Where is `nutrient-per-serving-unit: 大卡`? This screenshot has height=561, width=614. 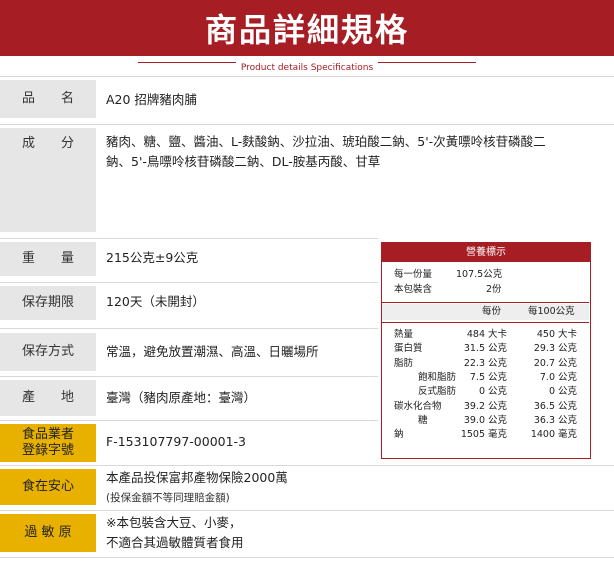
nutrient-per-serving-unit: 大卡 is located at coordinates (498, 334).